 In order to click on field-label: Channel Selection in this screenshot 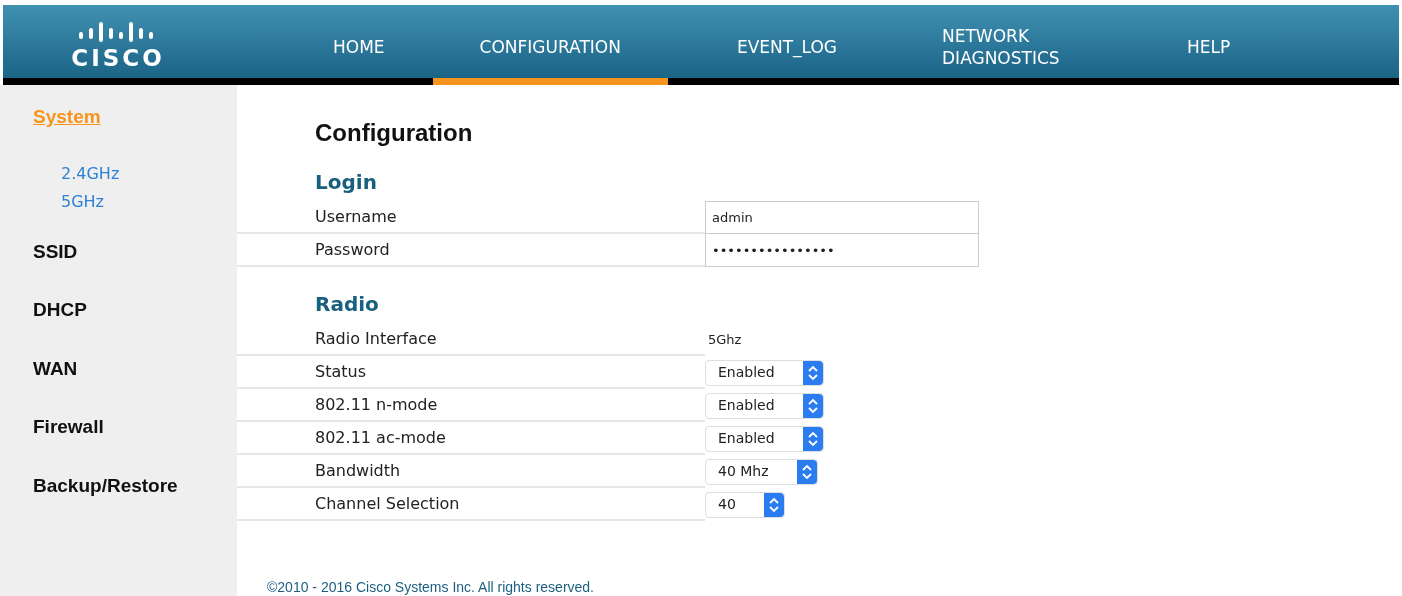, I will do `click(471, 504)`.